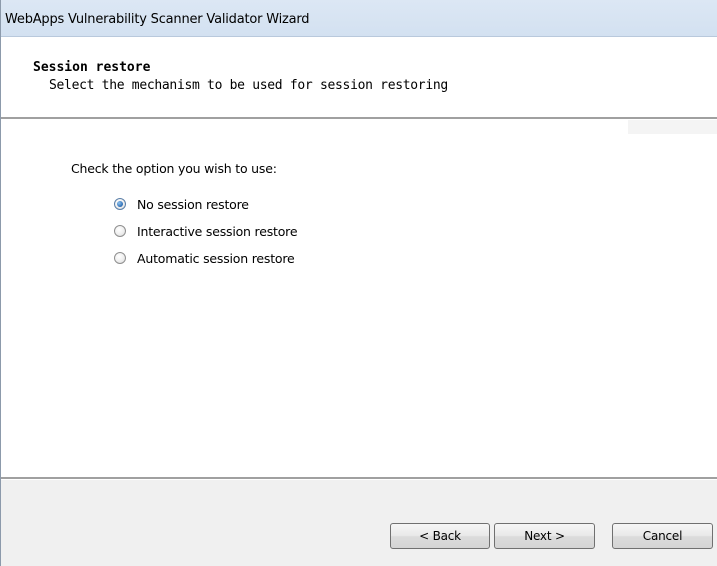 Image resolution: width=717 pixels, height=566 pixels. What do you see at coordinates (672, 127) in the screenshot?
I see `content-shade` at bounding box center [672, 127].